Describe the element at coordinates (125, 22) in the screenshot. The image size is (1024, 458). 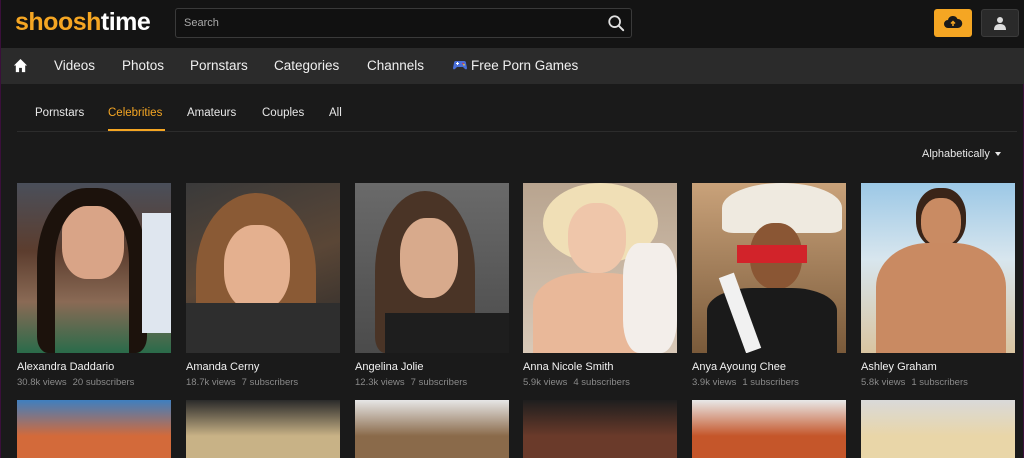
I see `logo-part-2: time` at that location.